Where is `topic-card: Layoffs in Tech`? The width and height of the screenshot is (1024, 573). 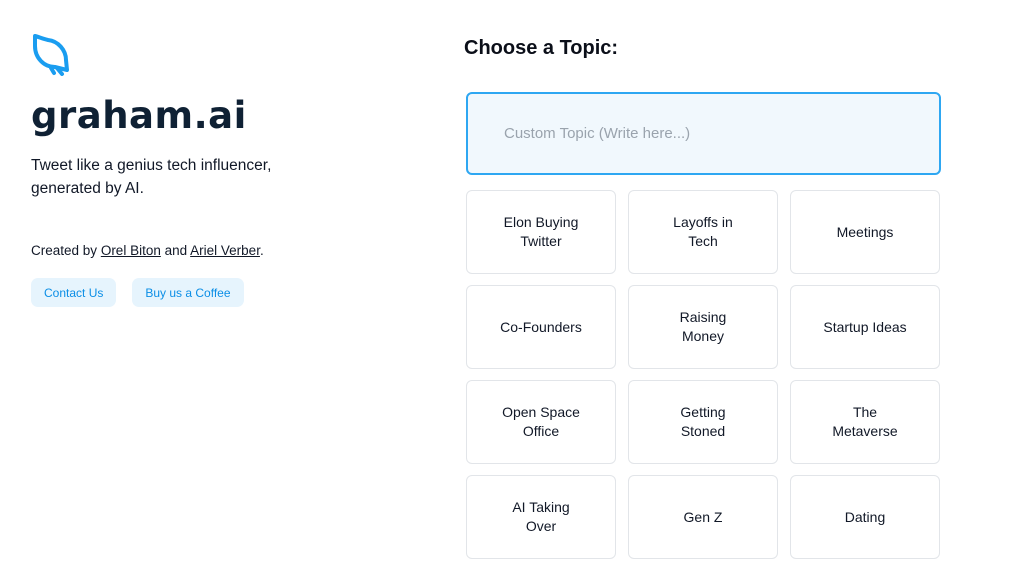
topic-card: Layoffs in Tech is located at coordinates (703, 232).